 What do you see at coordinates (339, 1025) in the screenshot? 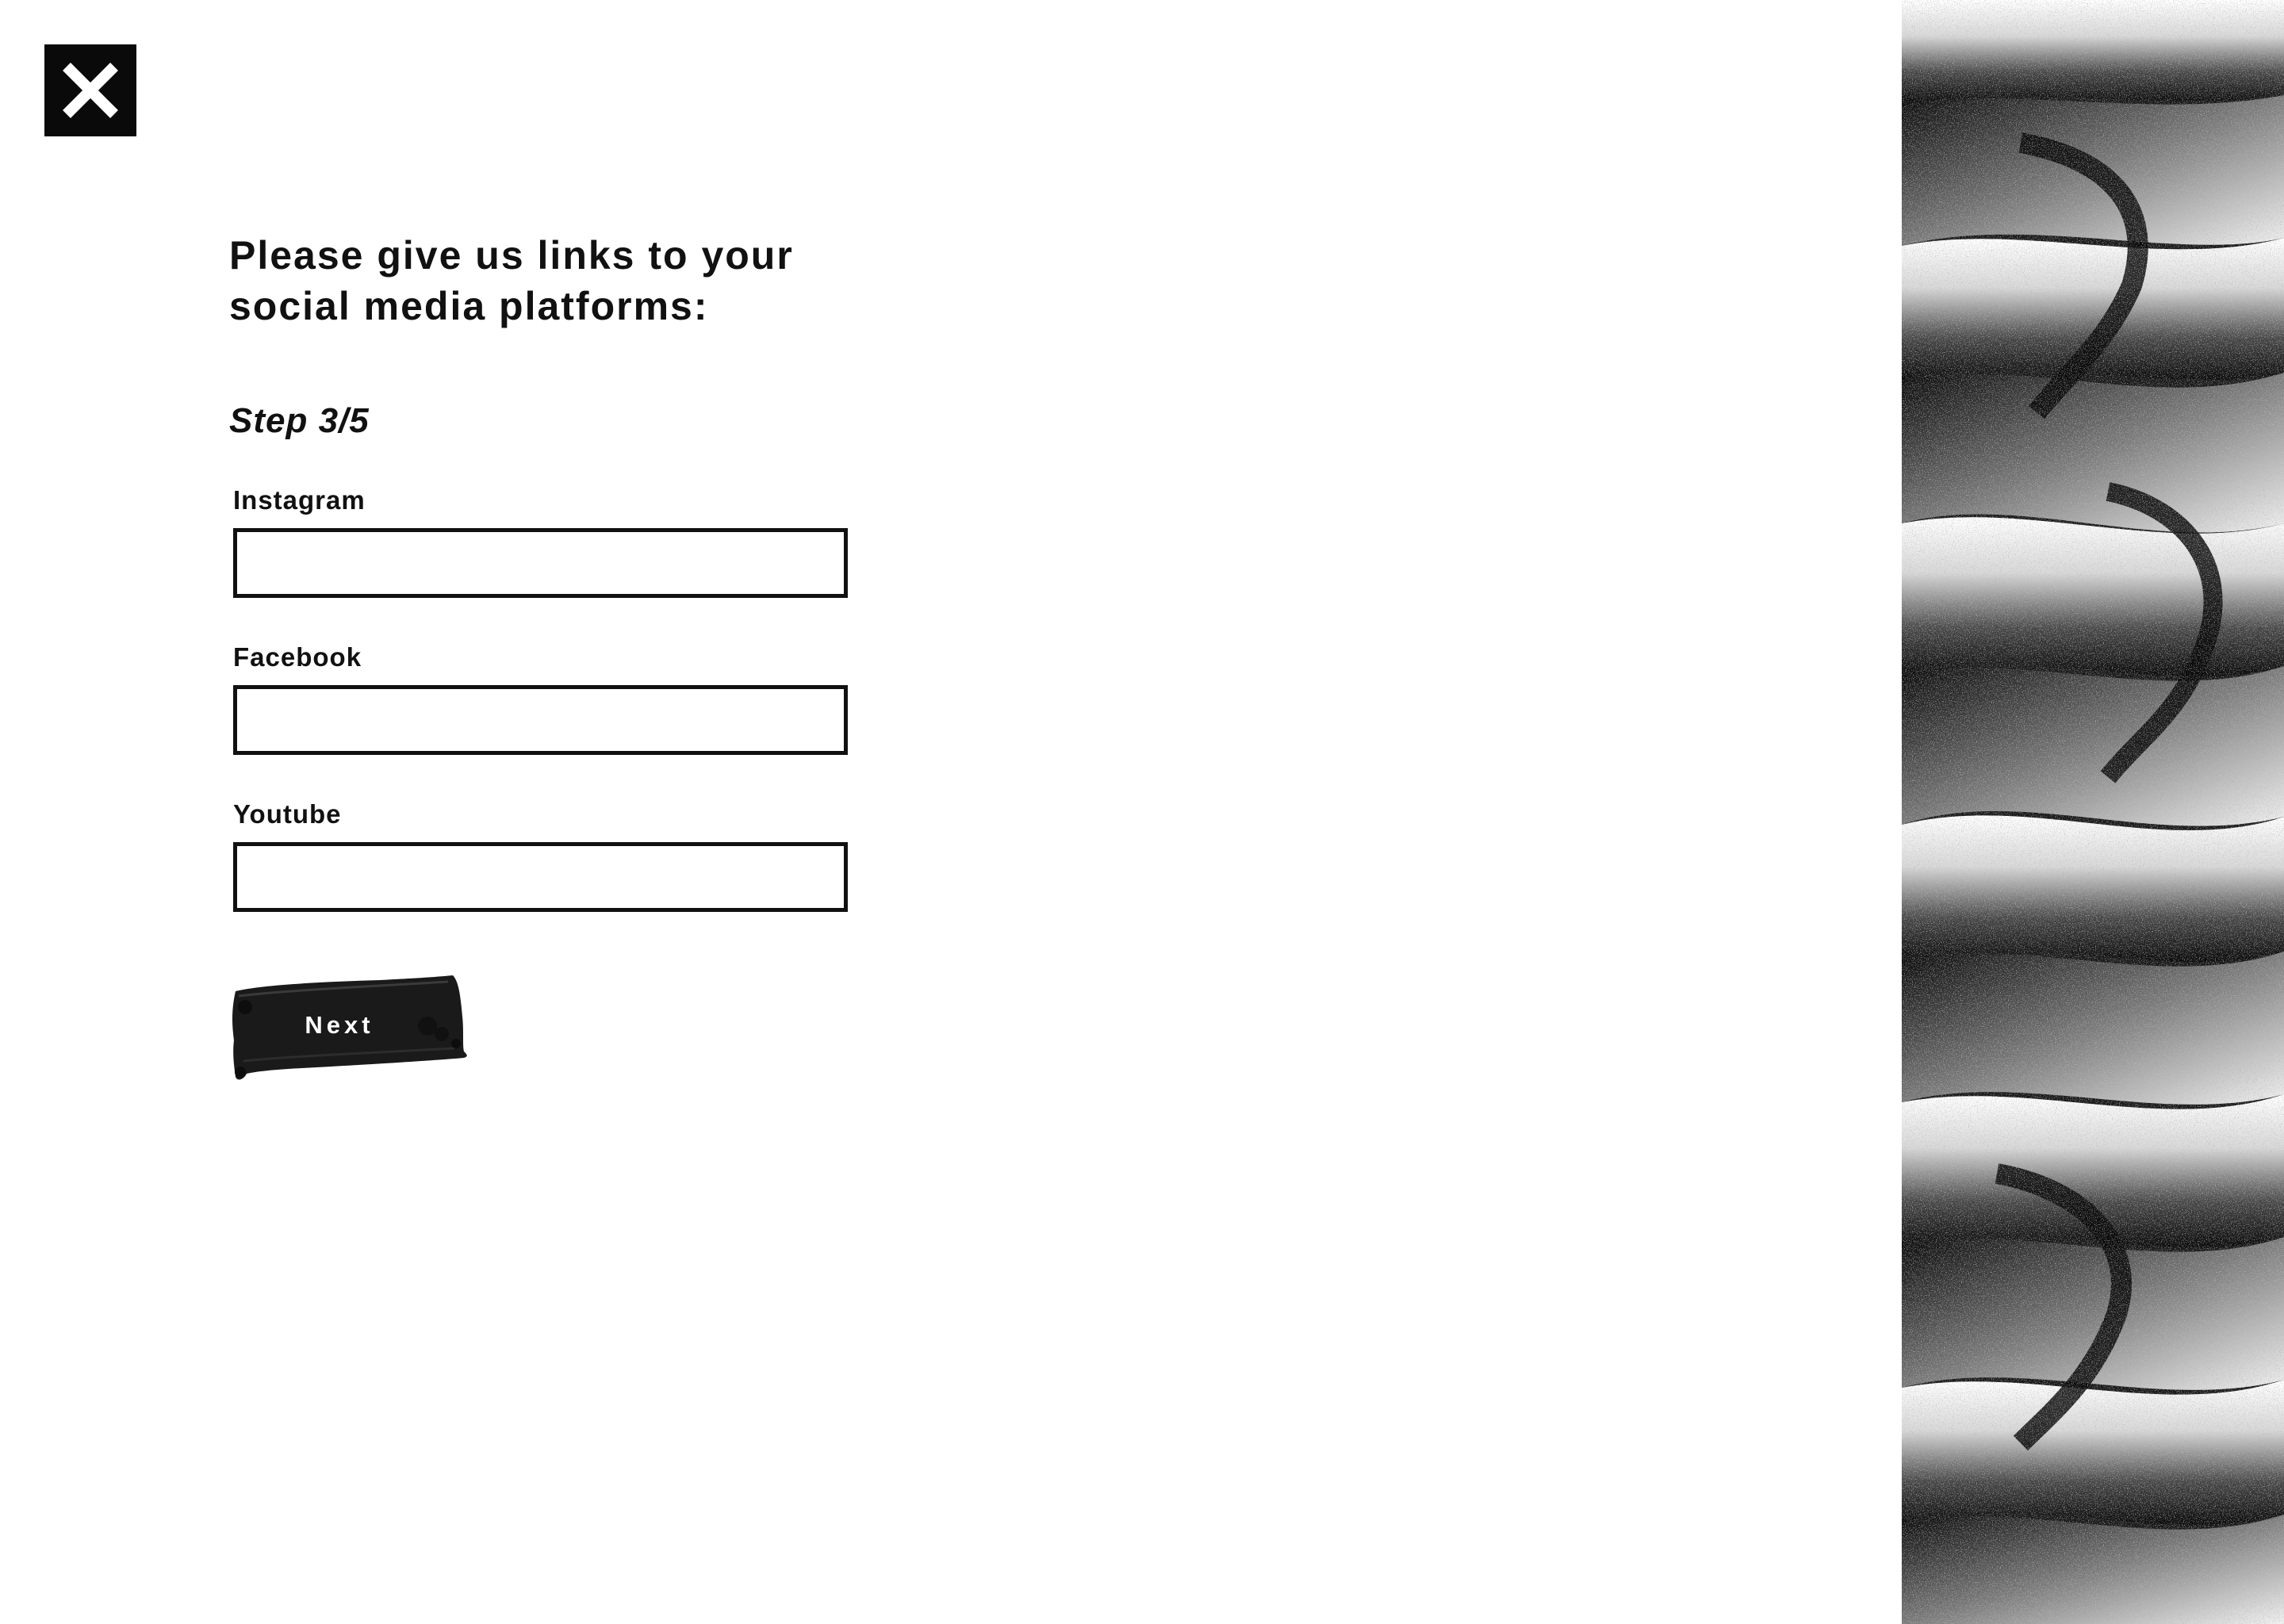
I see `next-button-label: Next` at bounding box center [339, 1025].